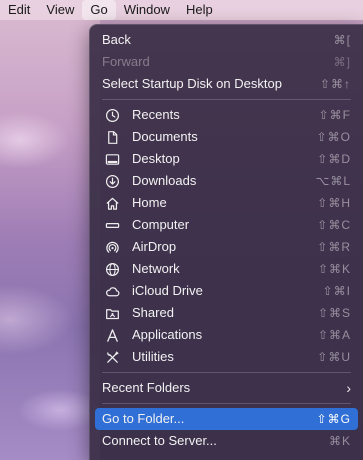 The width and height of the screenshot is (363, 460). Describe the element at coordinates (112, 115) in the screenshot. I see `clock-icon` at that location.